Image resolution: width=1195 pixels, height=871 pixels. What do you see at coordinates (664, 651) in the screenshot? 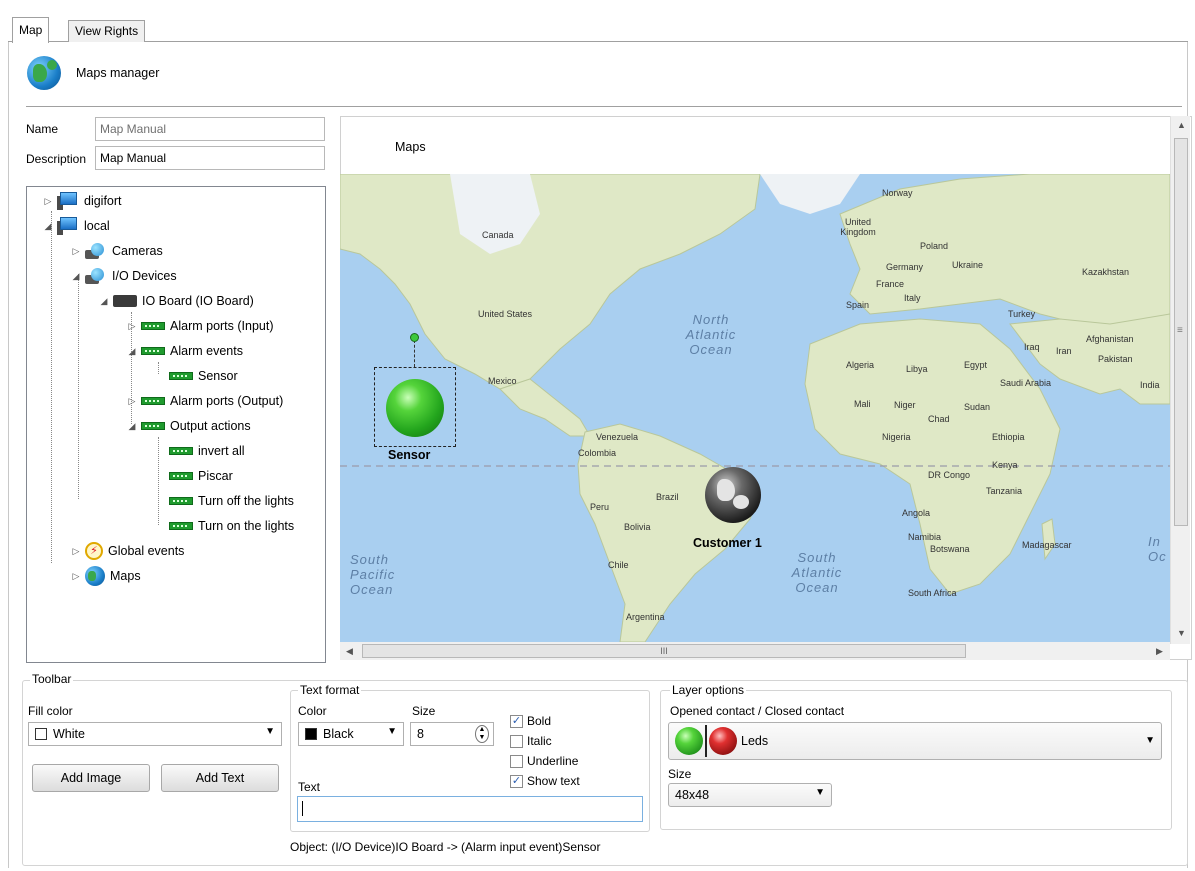
I see `horizontal-scroll-thumb: III` at bounding box center [664, 651].